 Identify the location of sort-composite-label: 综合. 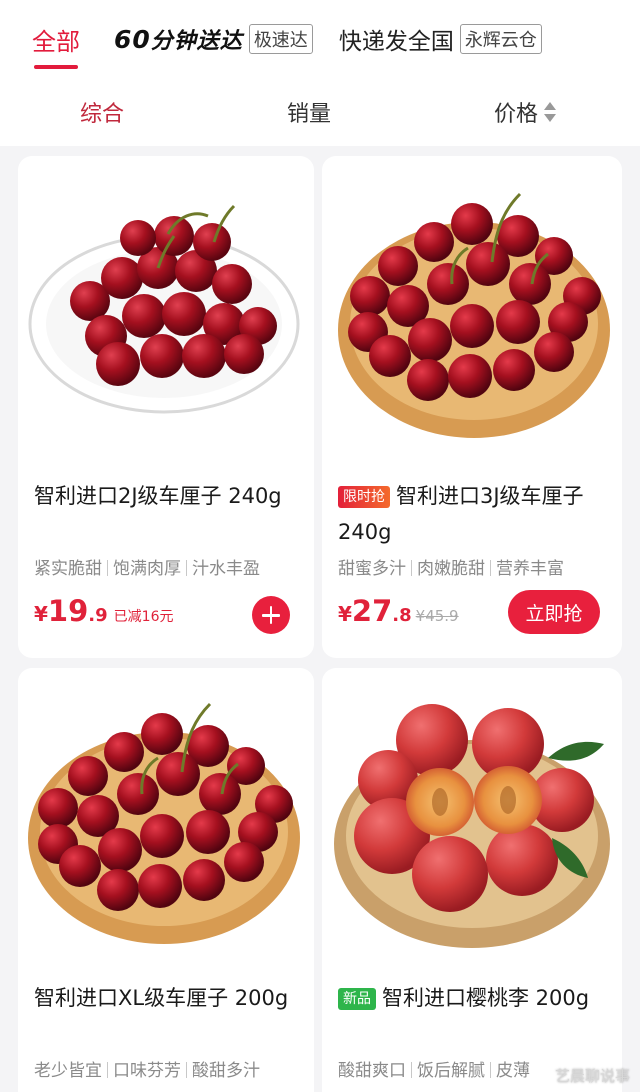
(102, 114).